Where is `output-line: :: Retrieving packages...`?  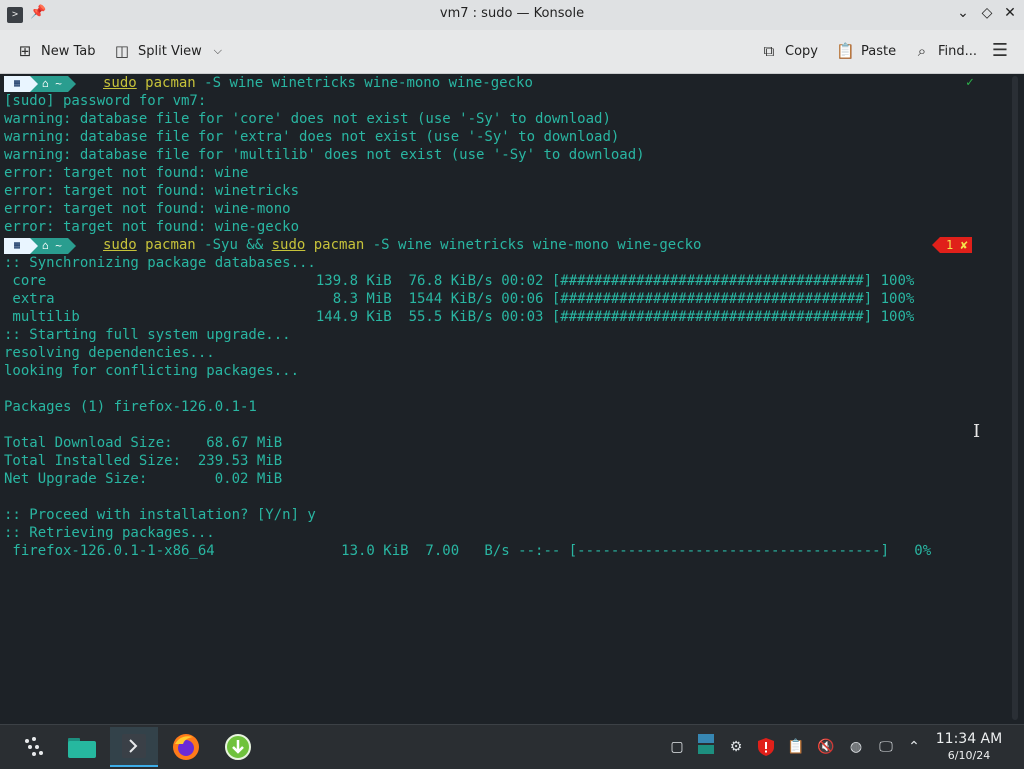 output-line: :: Retrieving packages... is located at coordinates (109, 533).